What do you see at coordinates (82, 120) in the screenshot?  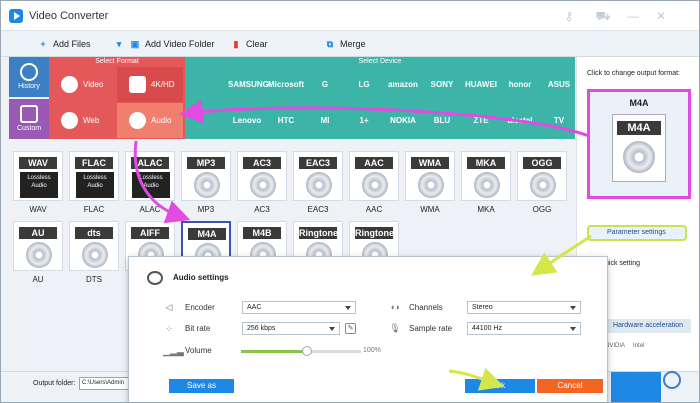 I see `category-web: Web` at bounding box center [82, 120].